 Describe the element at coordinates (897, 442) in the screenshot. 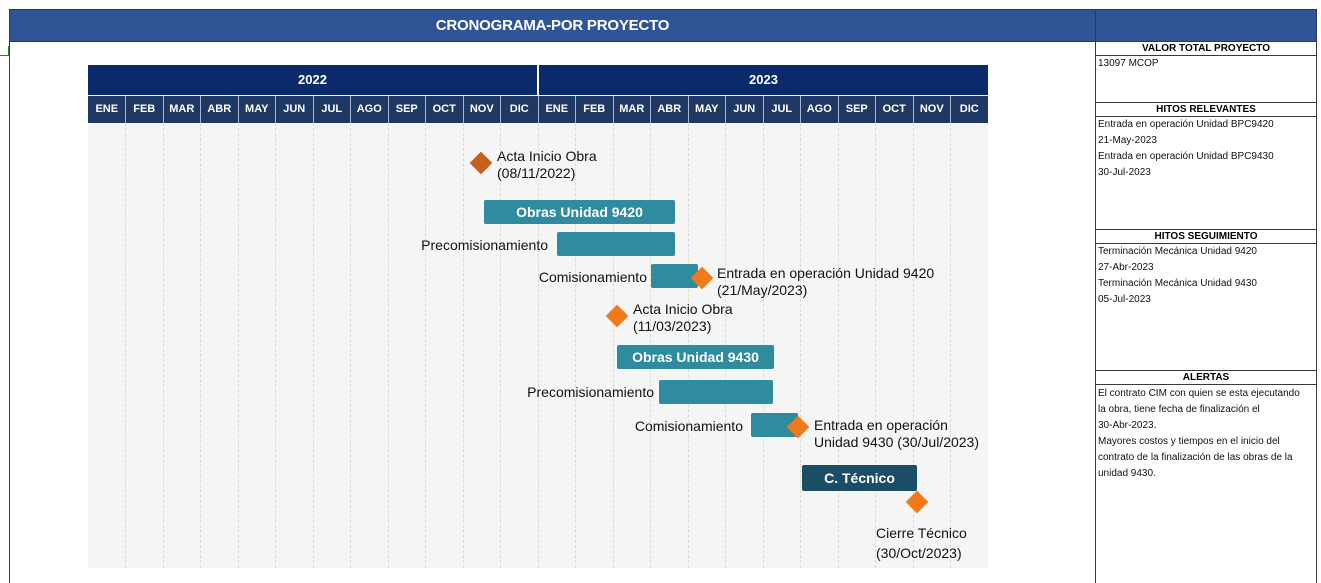

I see `label-line: Unidad 9430 (30/Jul/2023)` at that location.